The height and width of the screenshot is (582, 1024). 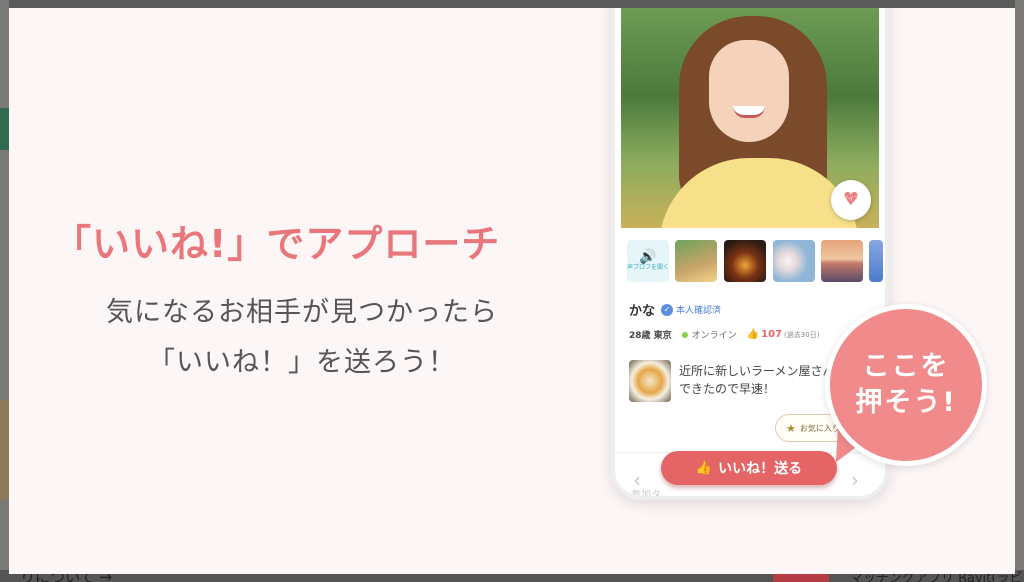 What do you see at coordinates (763, 380) in the screenshot?
I see `post-text: 近所に新しいラーメン屋さんができたので早速！` at bounding box center [763, 380].